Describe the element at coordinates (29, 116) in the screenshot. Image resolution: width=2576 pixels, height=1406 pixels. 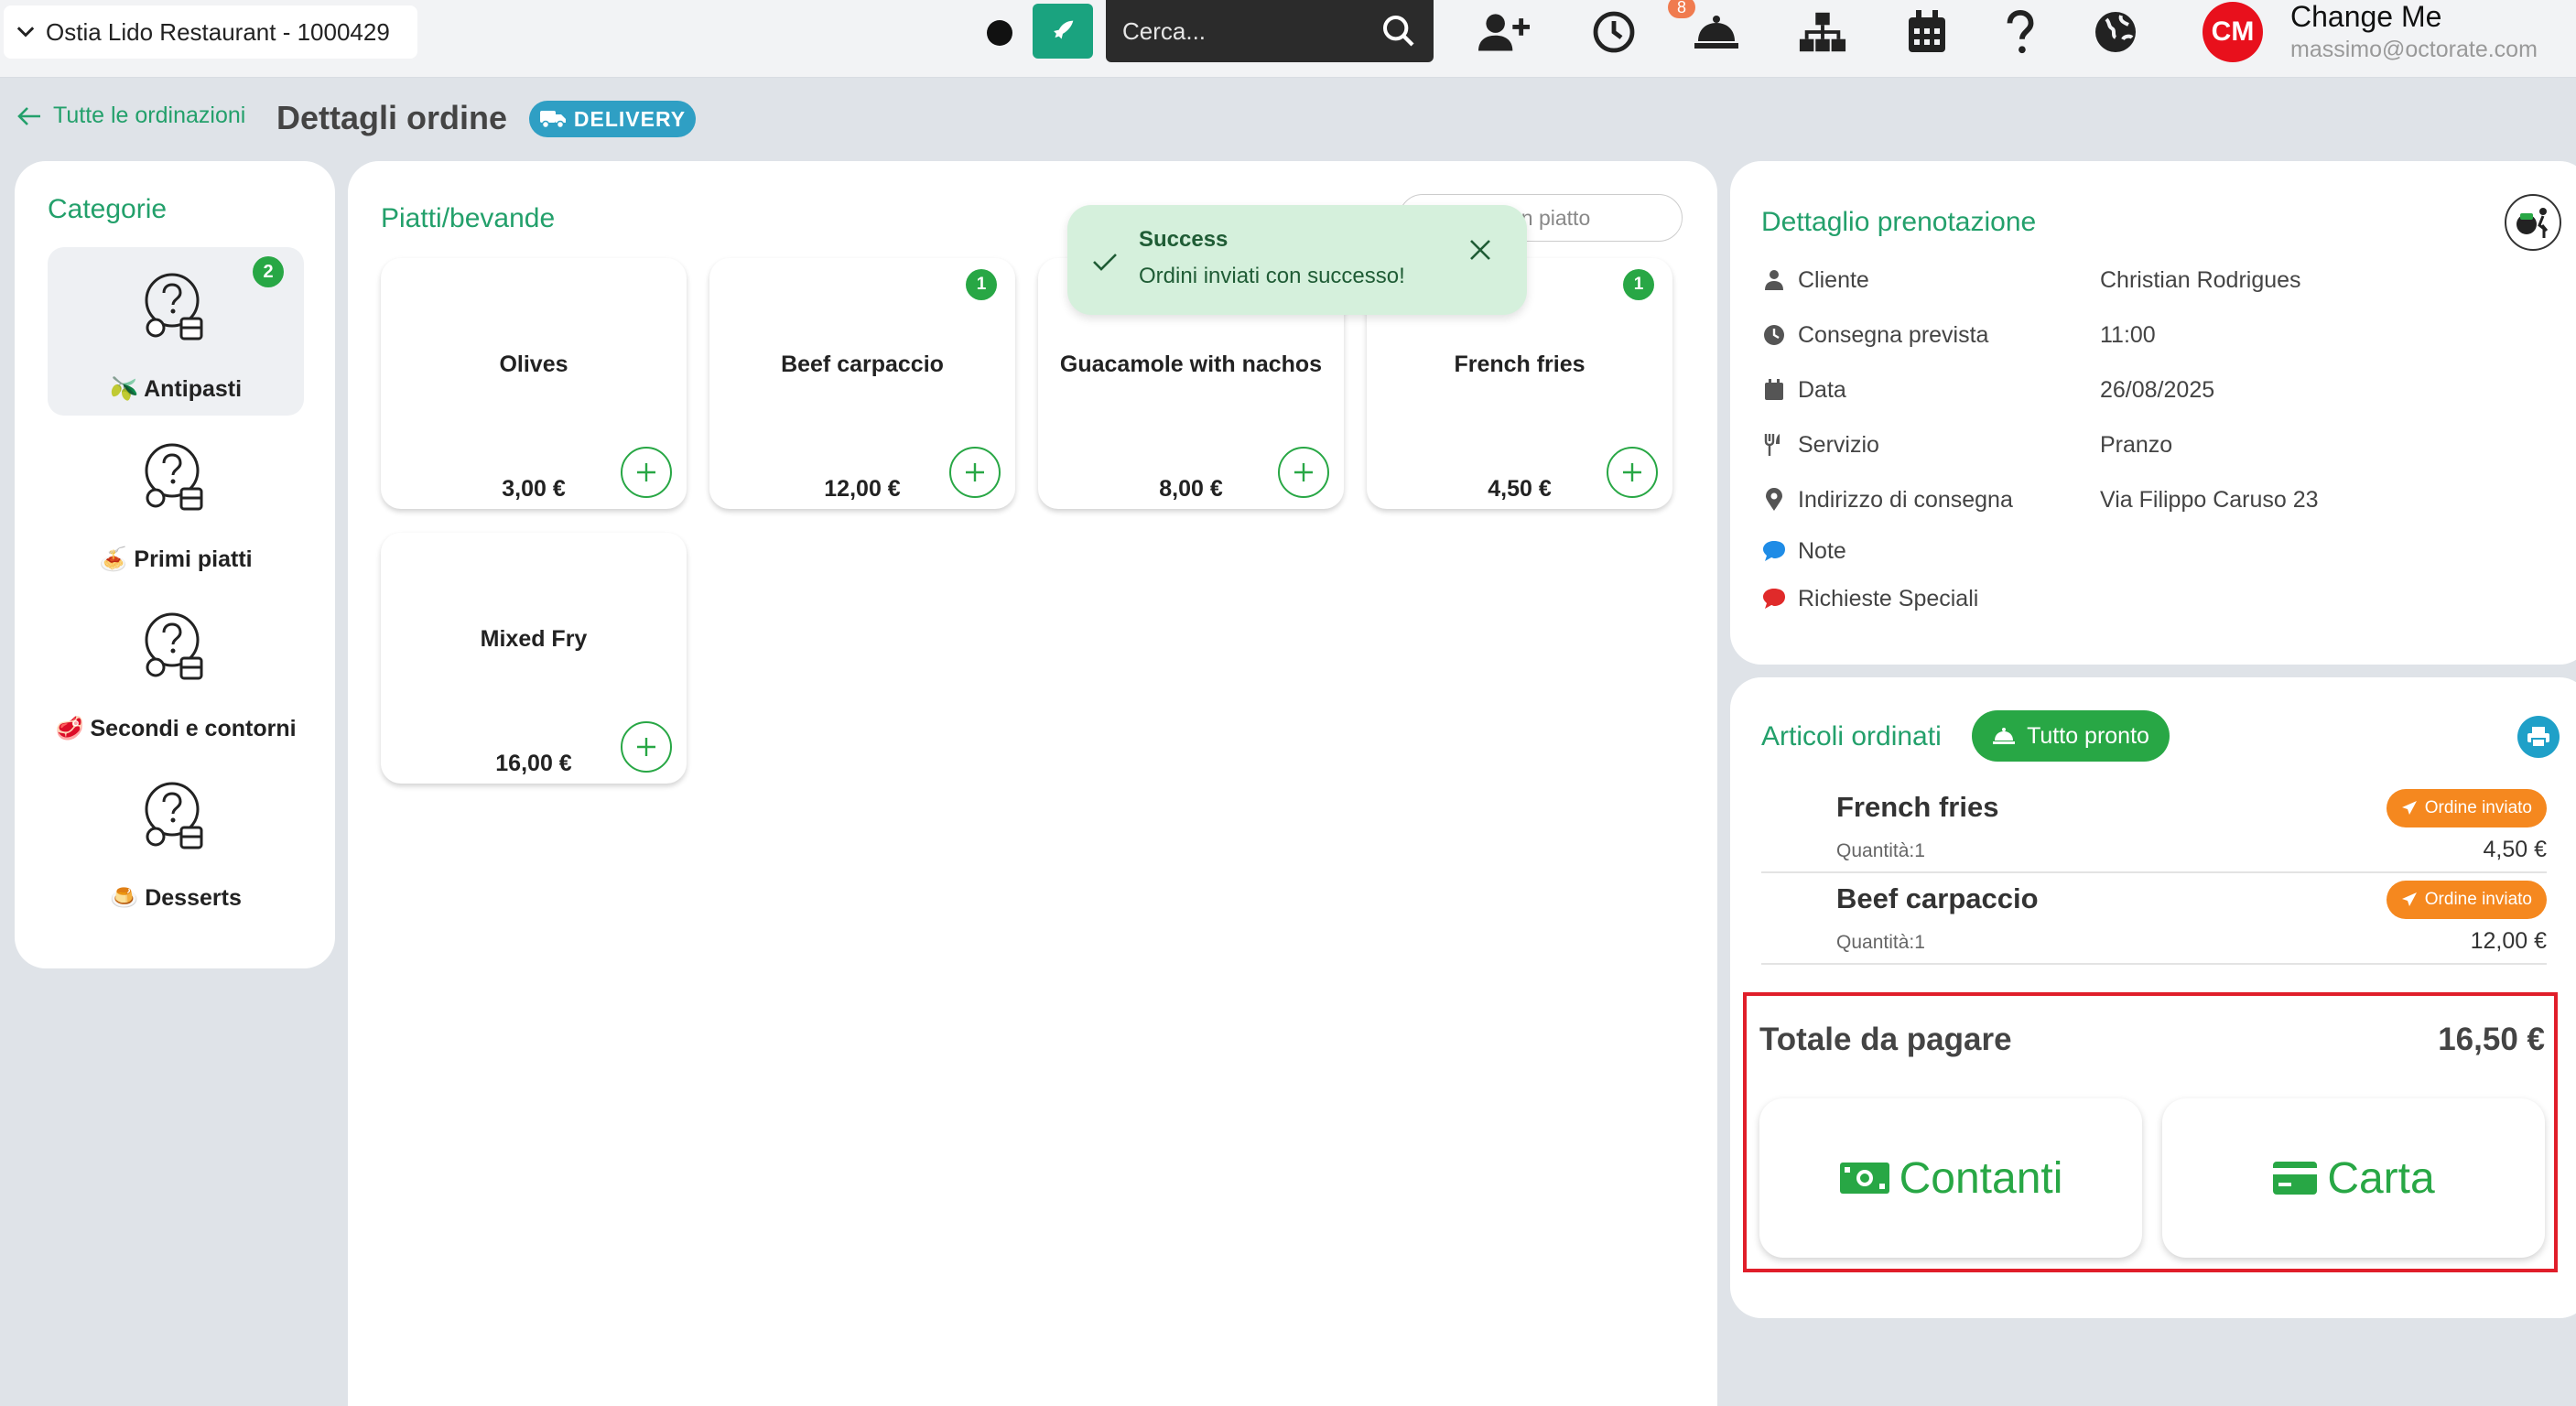
I see `arrow-left-icon` at that location.